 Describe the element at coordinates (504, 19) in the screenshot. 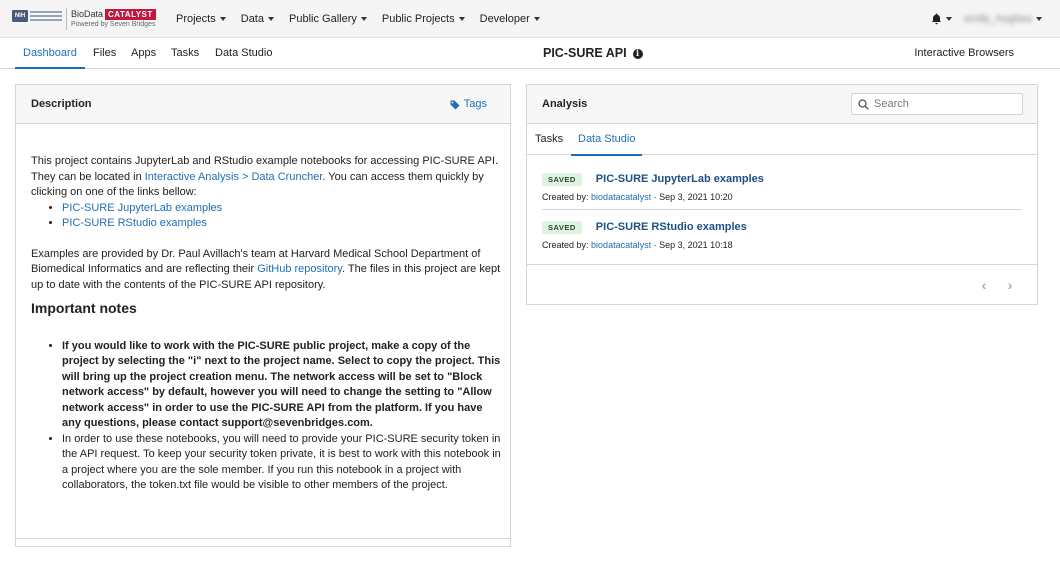

I see `nav-label: Developer` at that location.